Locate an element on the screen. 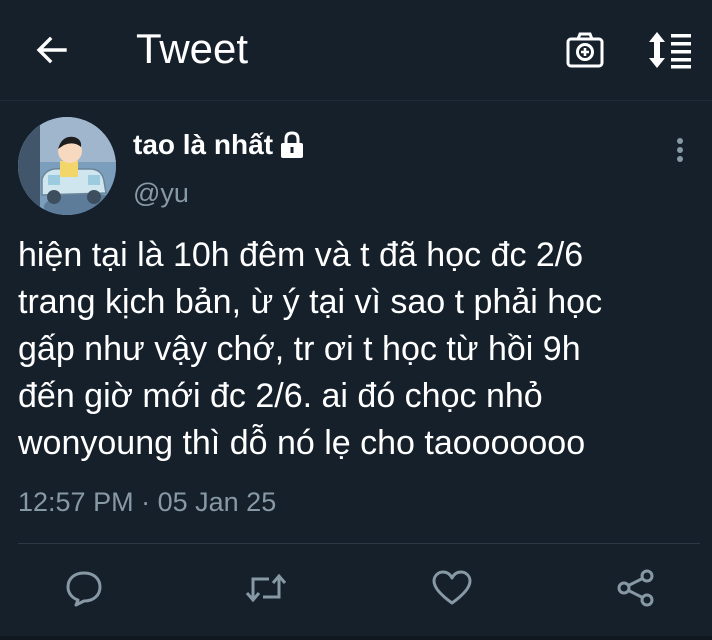 Image resolution: width=712 pixels, height=640 pixels. retweet-button is located at coordinates (266, 588).